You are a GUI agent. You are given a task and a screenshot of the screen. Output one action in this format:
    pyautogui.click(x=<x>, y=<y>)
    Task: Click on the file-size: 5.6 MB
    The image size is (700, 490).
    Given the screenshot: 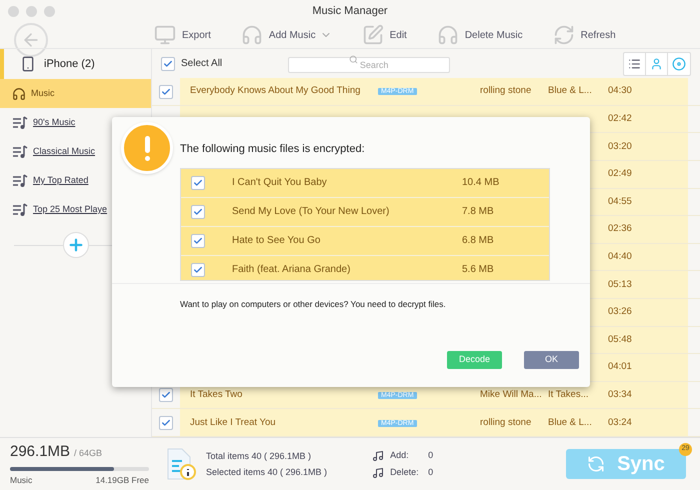 What is the action you would take?
    pyautogui.click(x=478, y=270)
    